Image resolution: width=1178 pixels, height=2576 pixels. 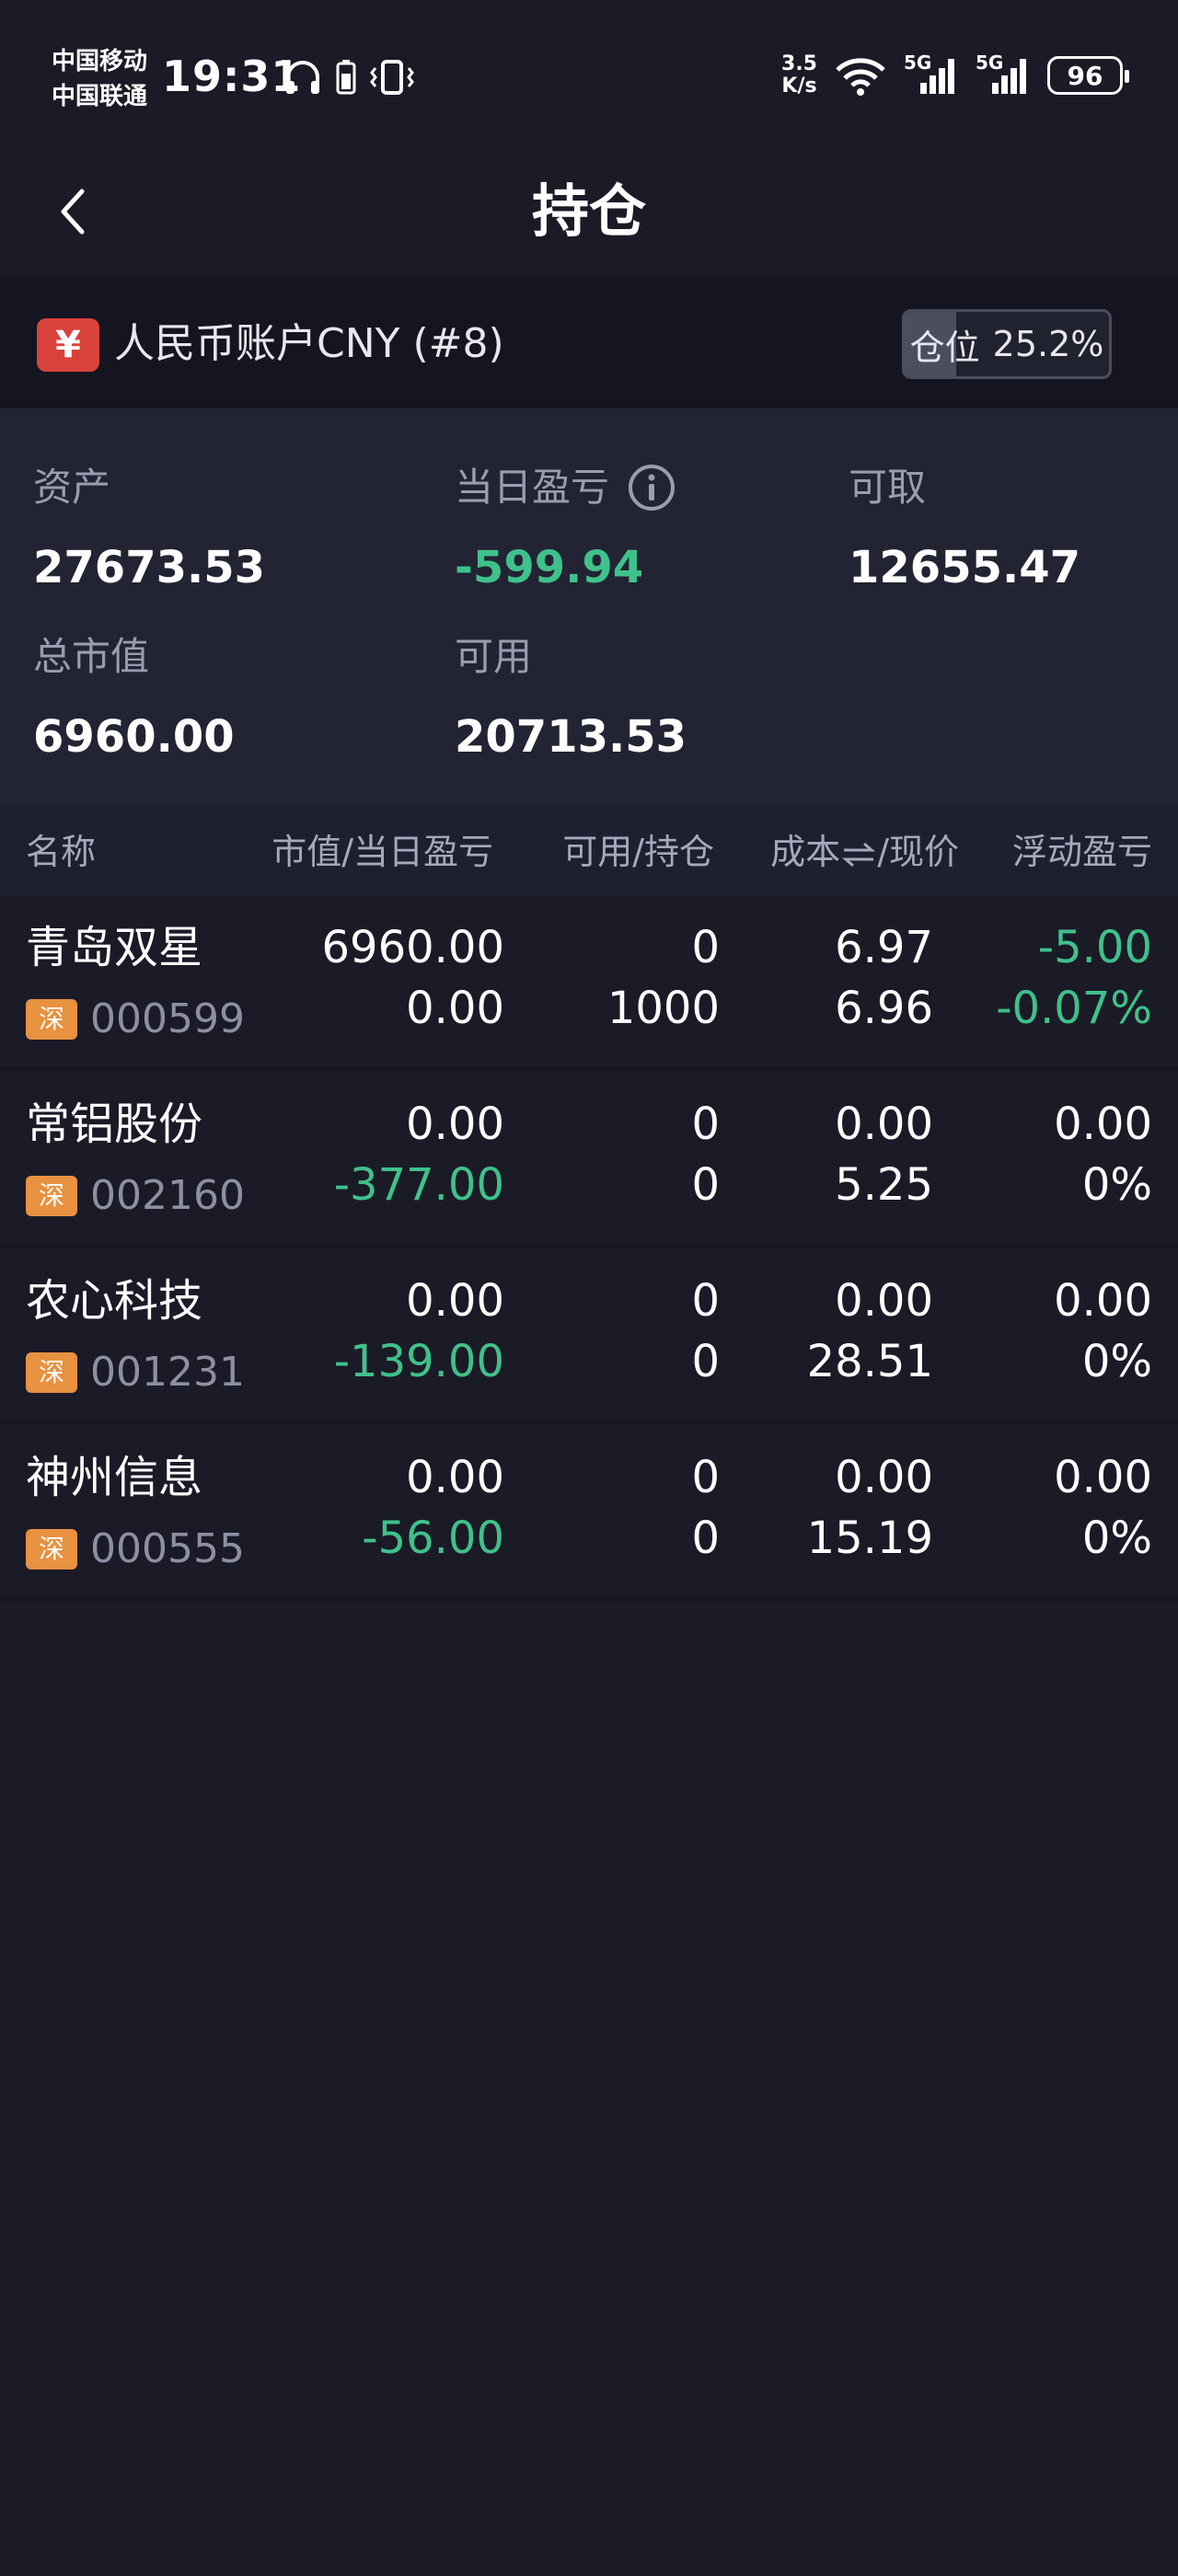 What do you see at coordinates (532, 487) in the screenshot?
I see `daily-pl-label: 当日盈亏` at bounding box center [532, 487].